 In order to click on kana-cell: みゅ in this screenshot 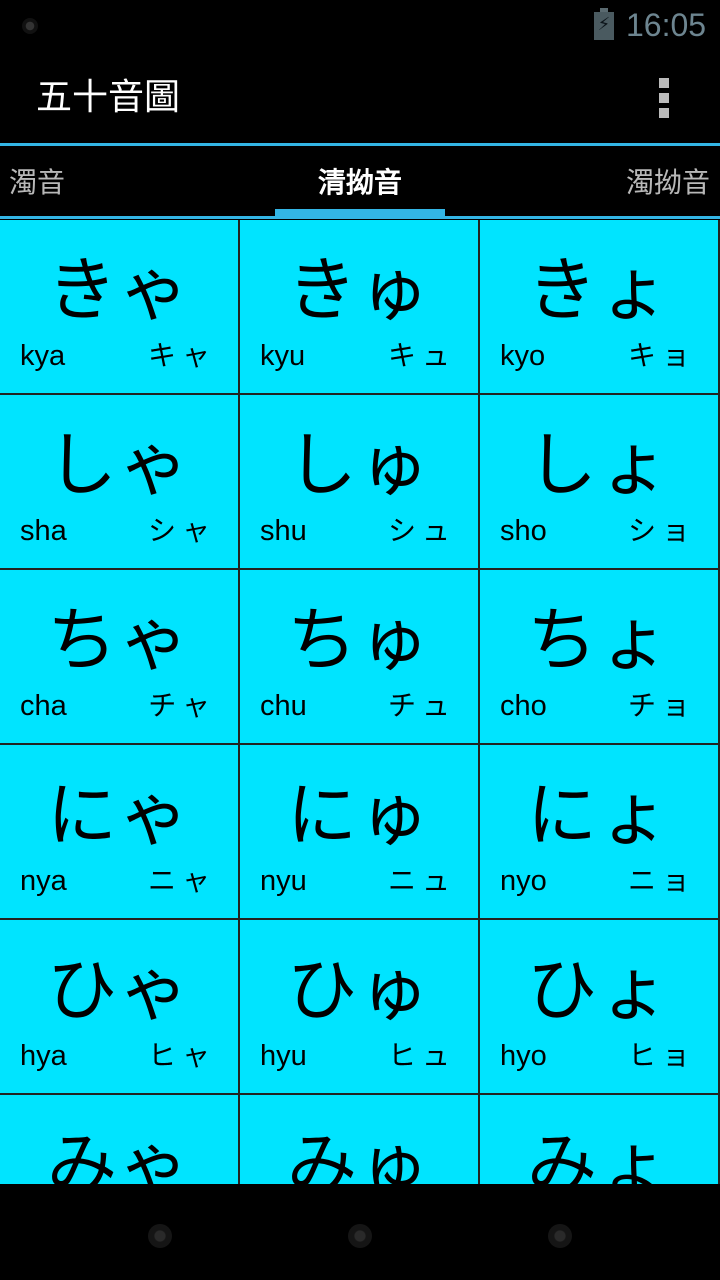, I will do `click(359, 1139)`.